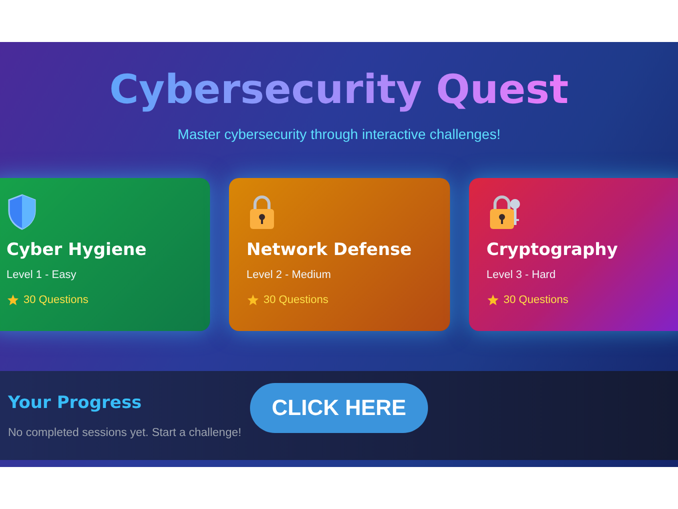 This screenshot has width=678, height=509. Describe the element at coordinates (521, 275) in the screenshot. I see `challenge-level: Level 3 - Hard` at that location.